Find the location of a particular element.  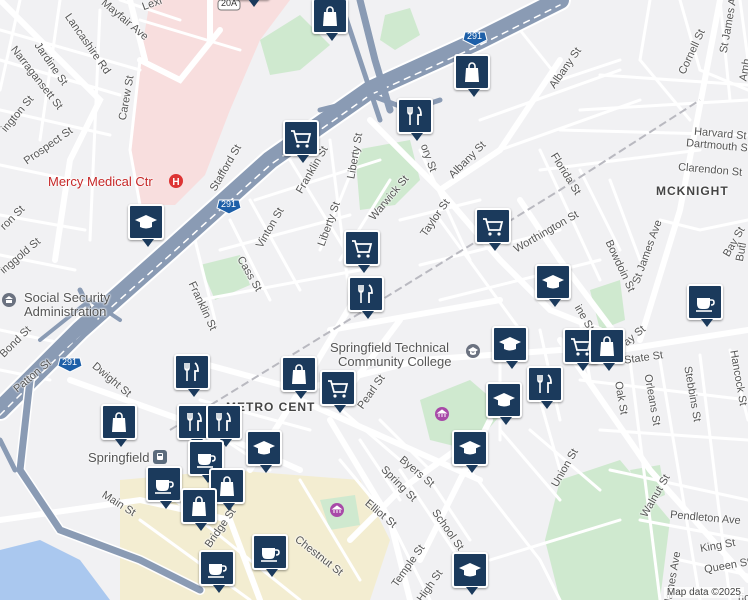

government-icon is located at coordinates (9, 300).